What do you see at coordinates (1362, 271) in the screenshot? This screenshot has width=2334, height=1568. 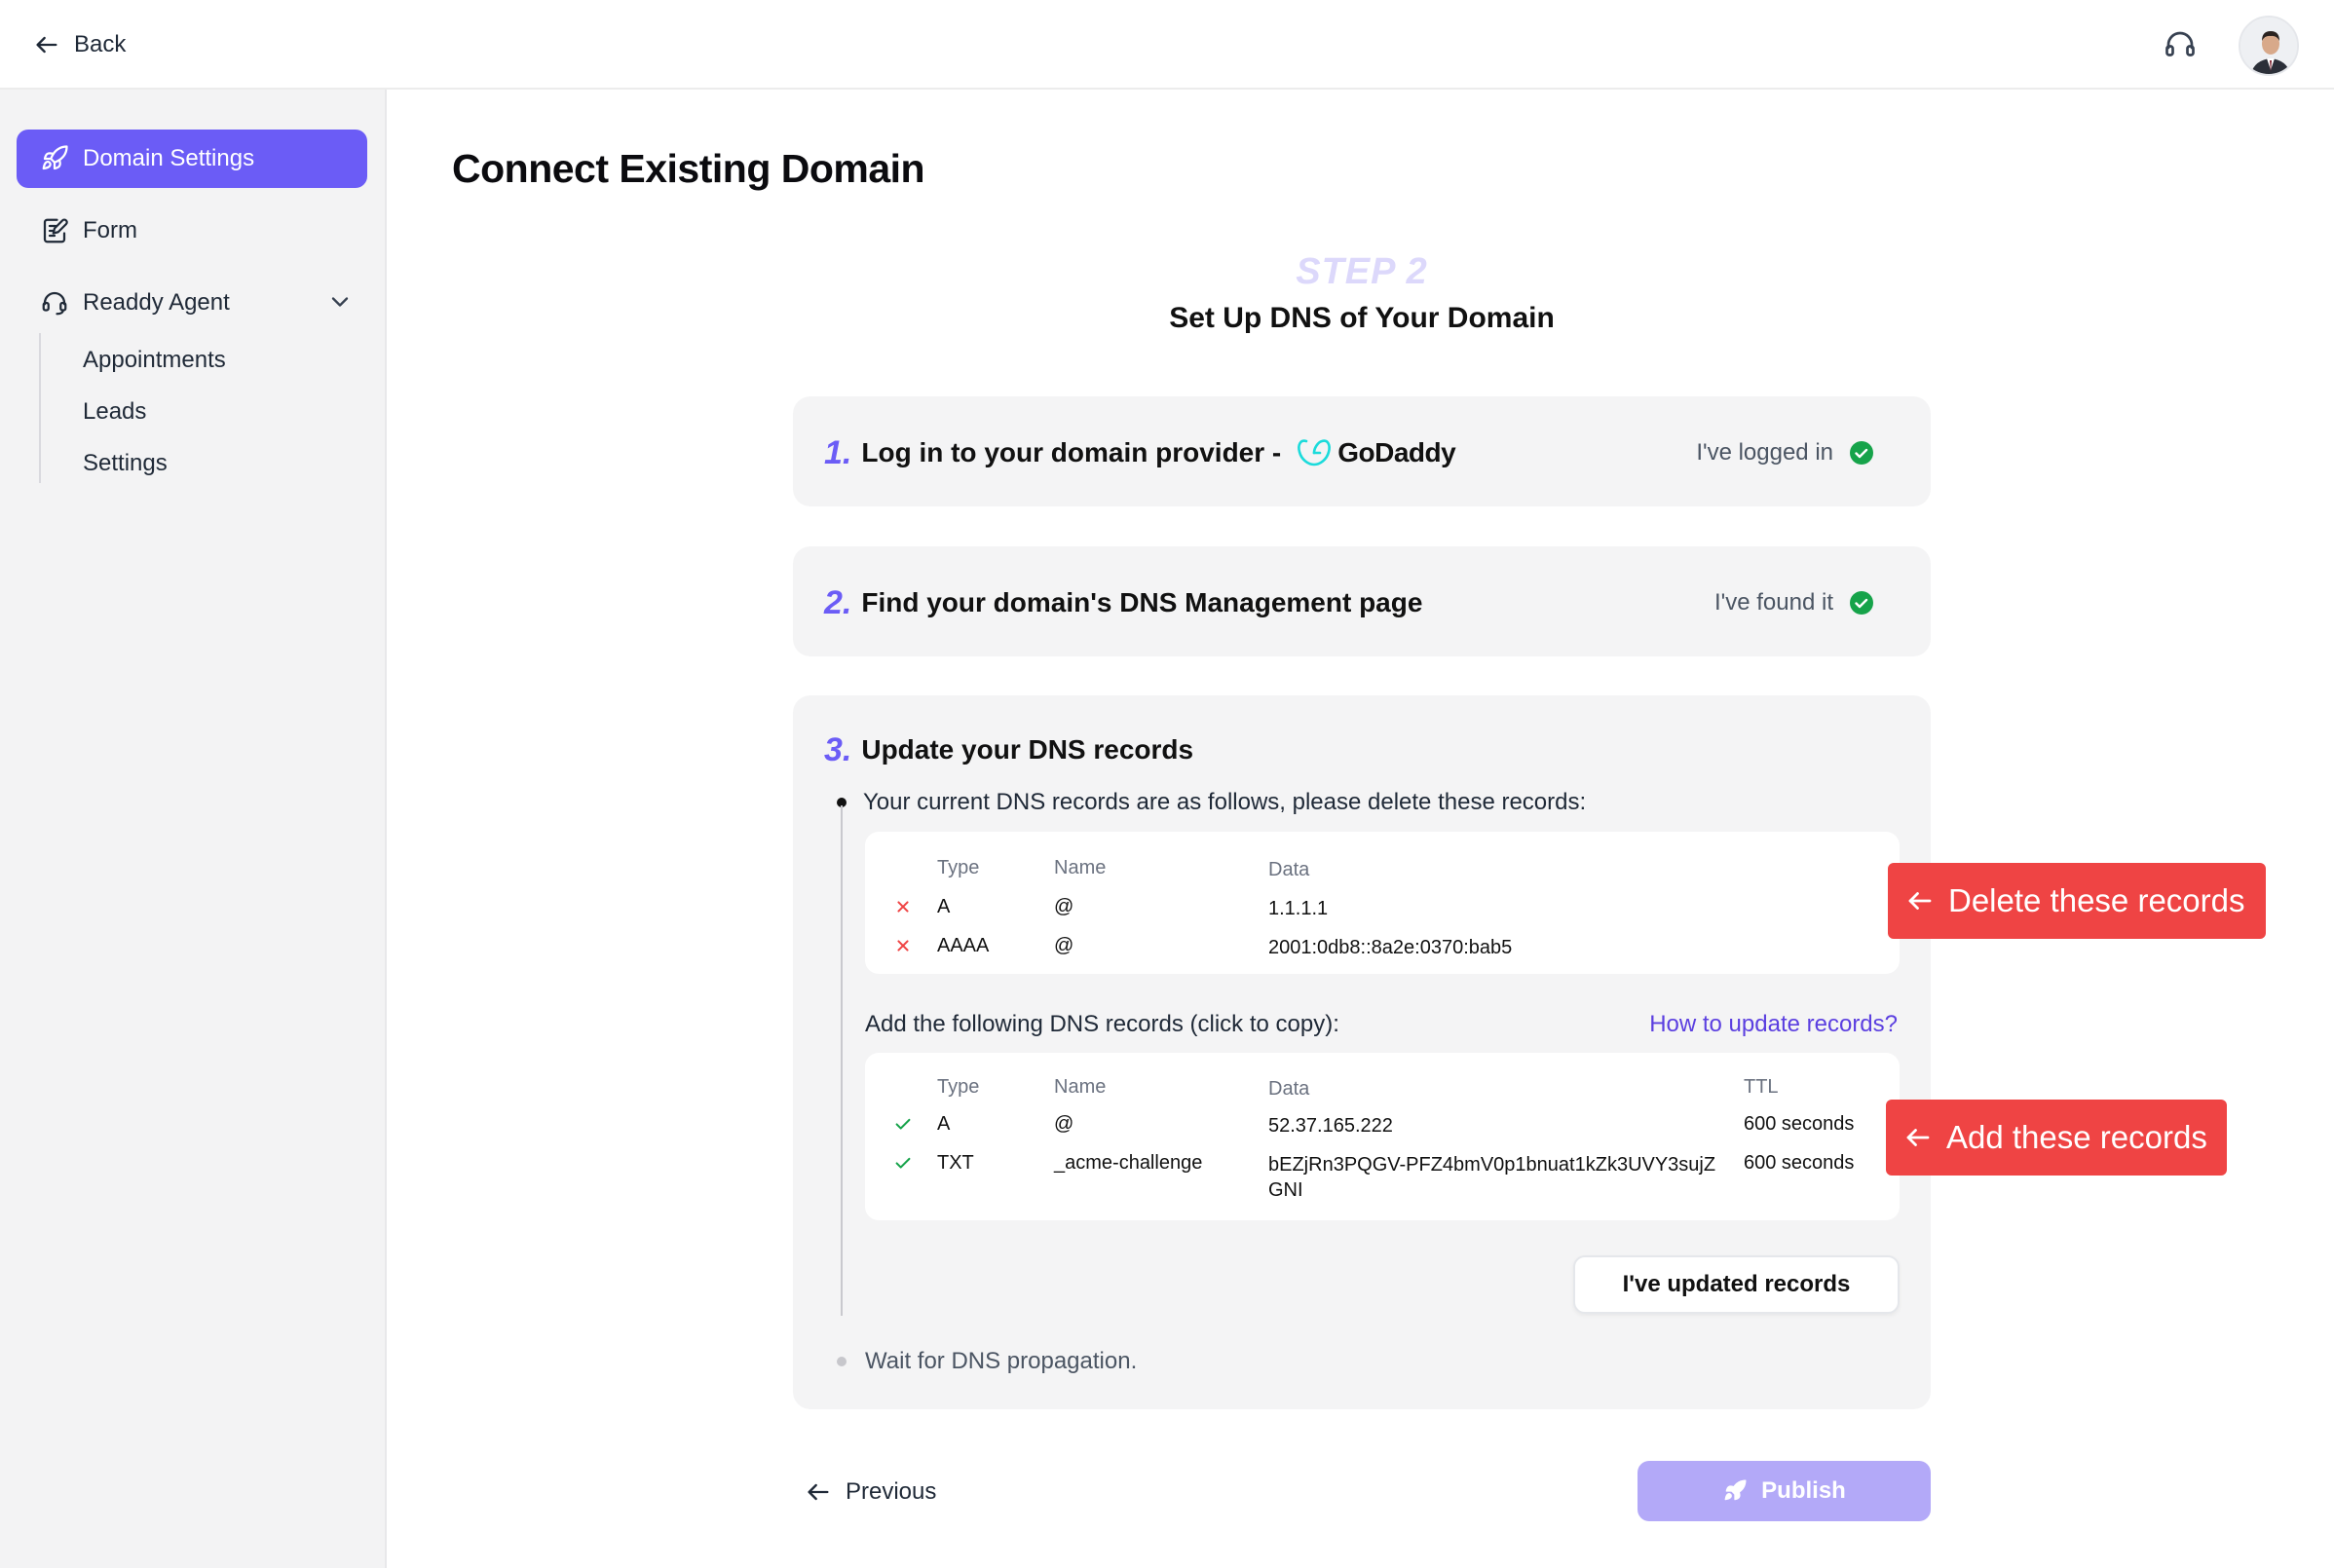 I see `step-label: STEP 2` at bounding box center [1362, 271].